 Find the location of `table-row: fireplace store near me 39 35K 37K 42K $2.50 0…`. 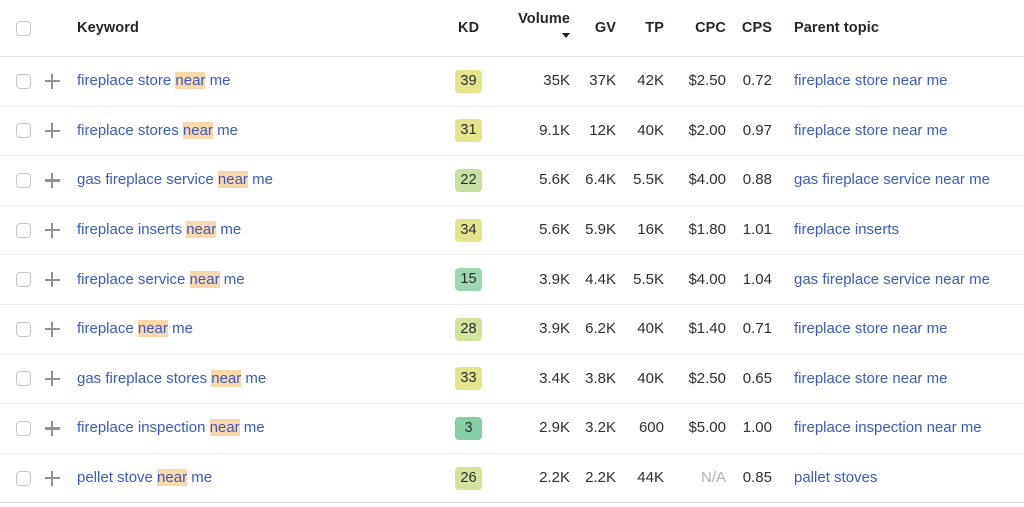

table-row: fireplace store near me 39 35K 37K 42K $2.50 0… is located at coordinates (512, 82).